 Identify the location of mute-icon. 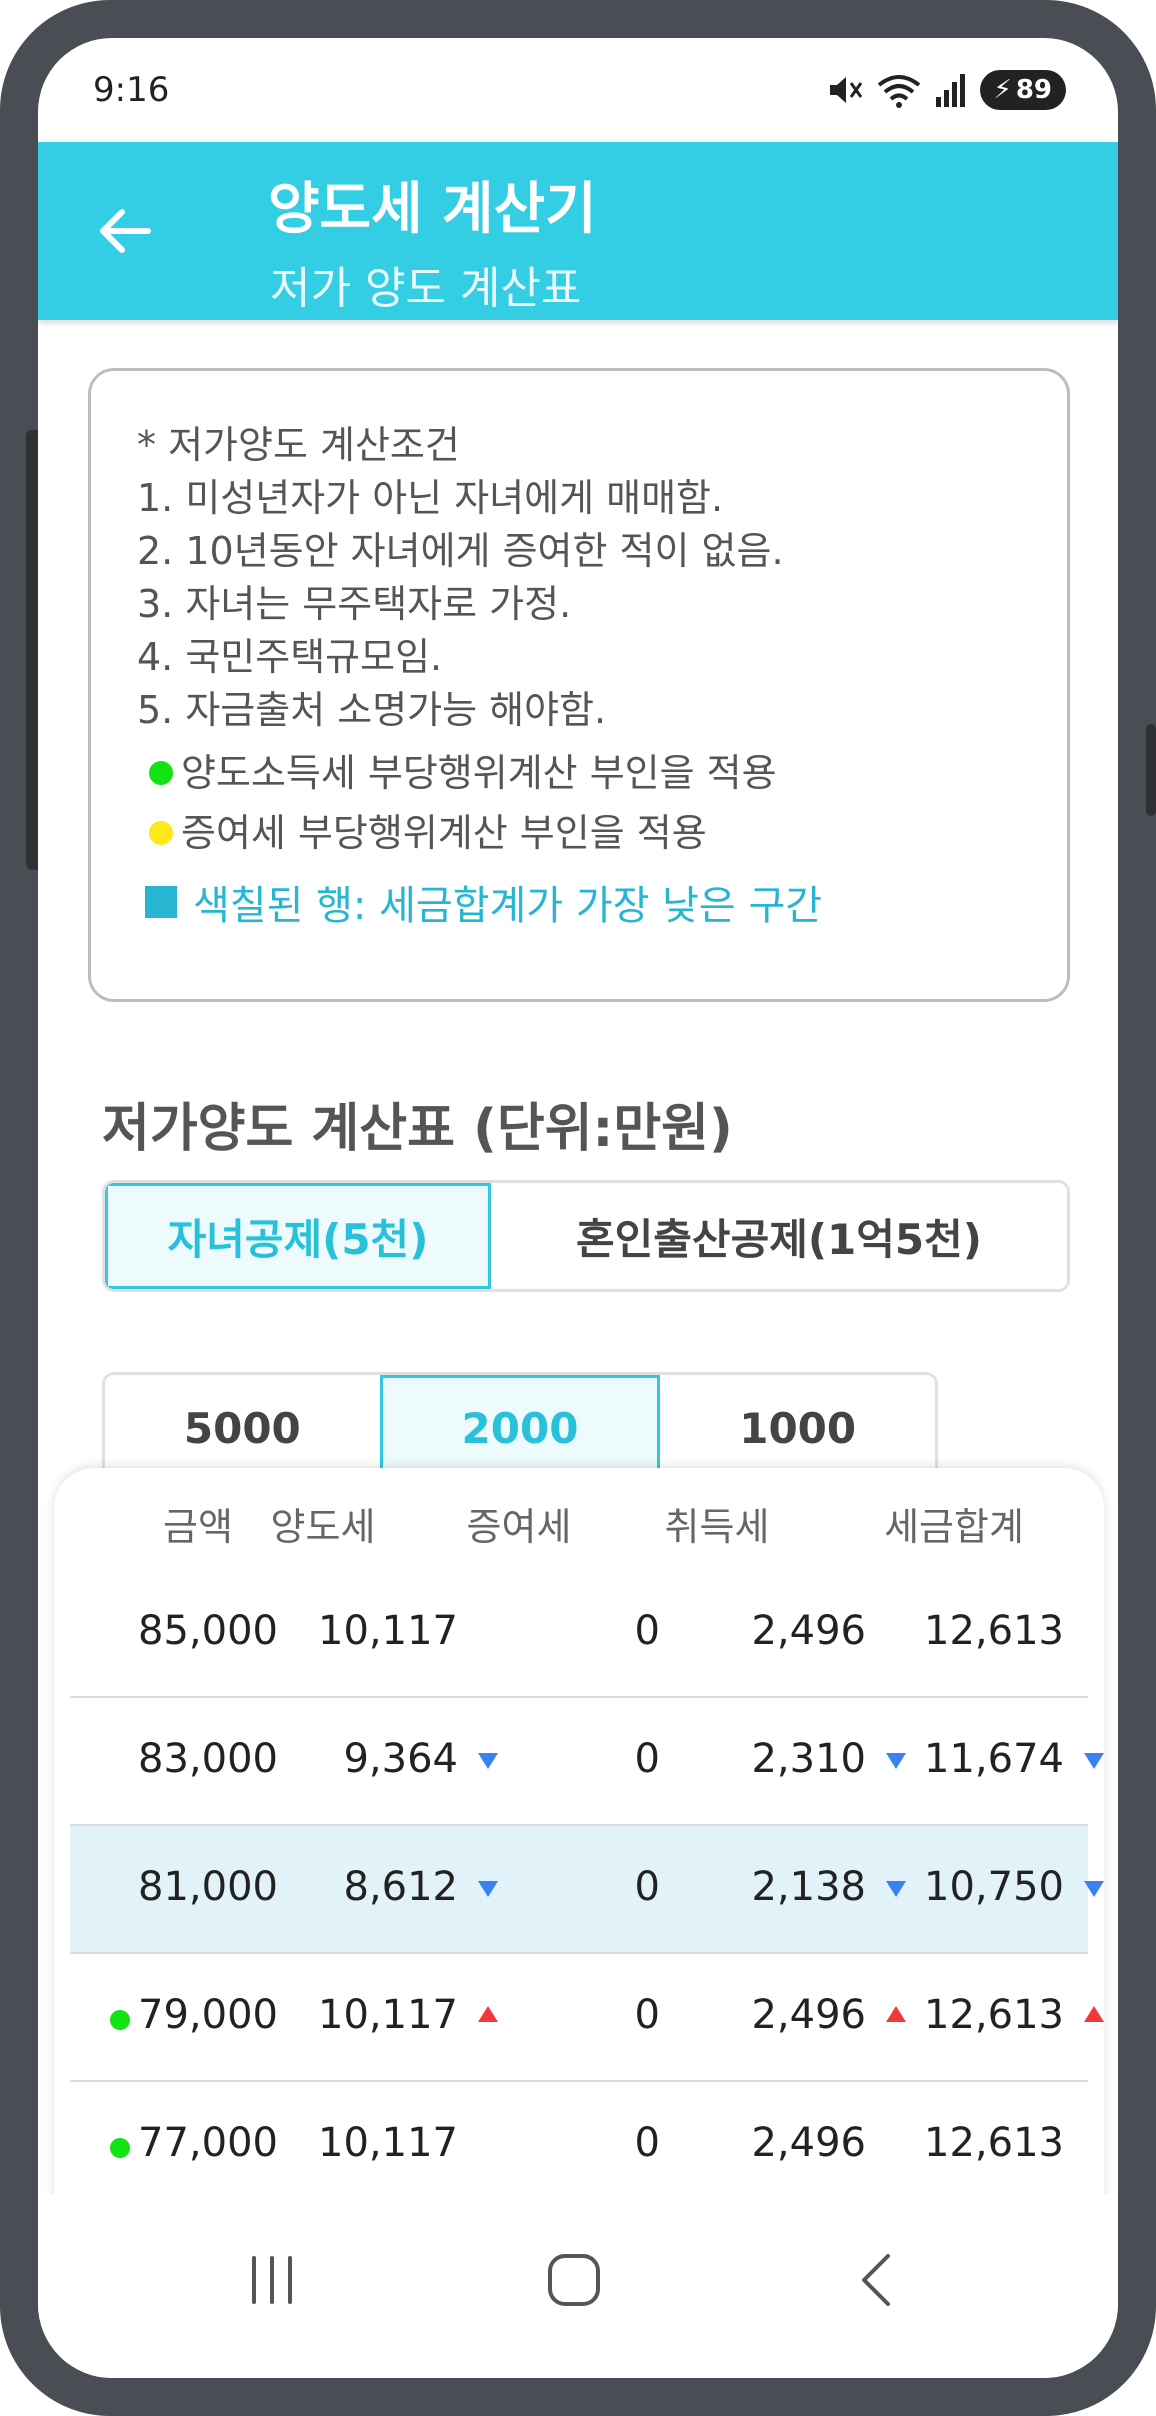
(845, 90).